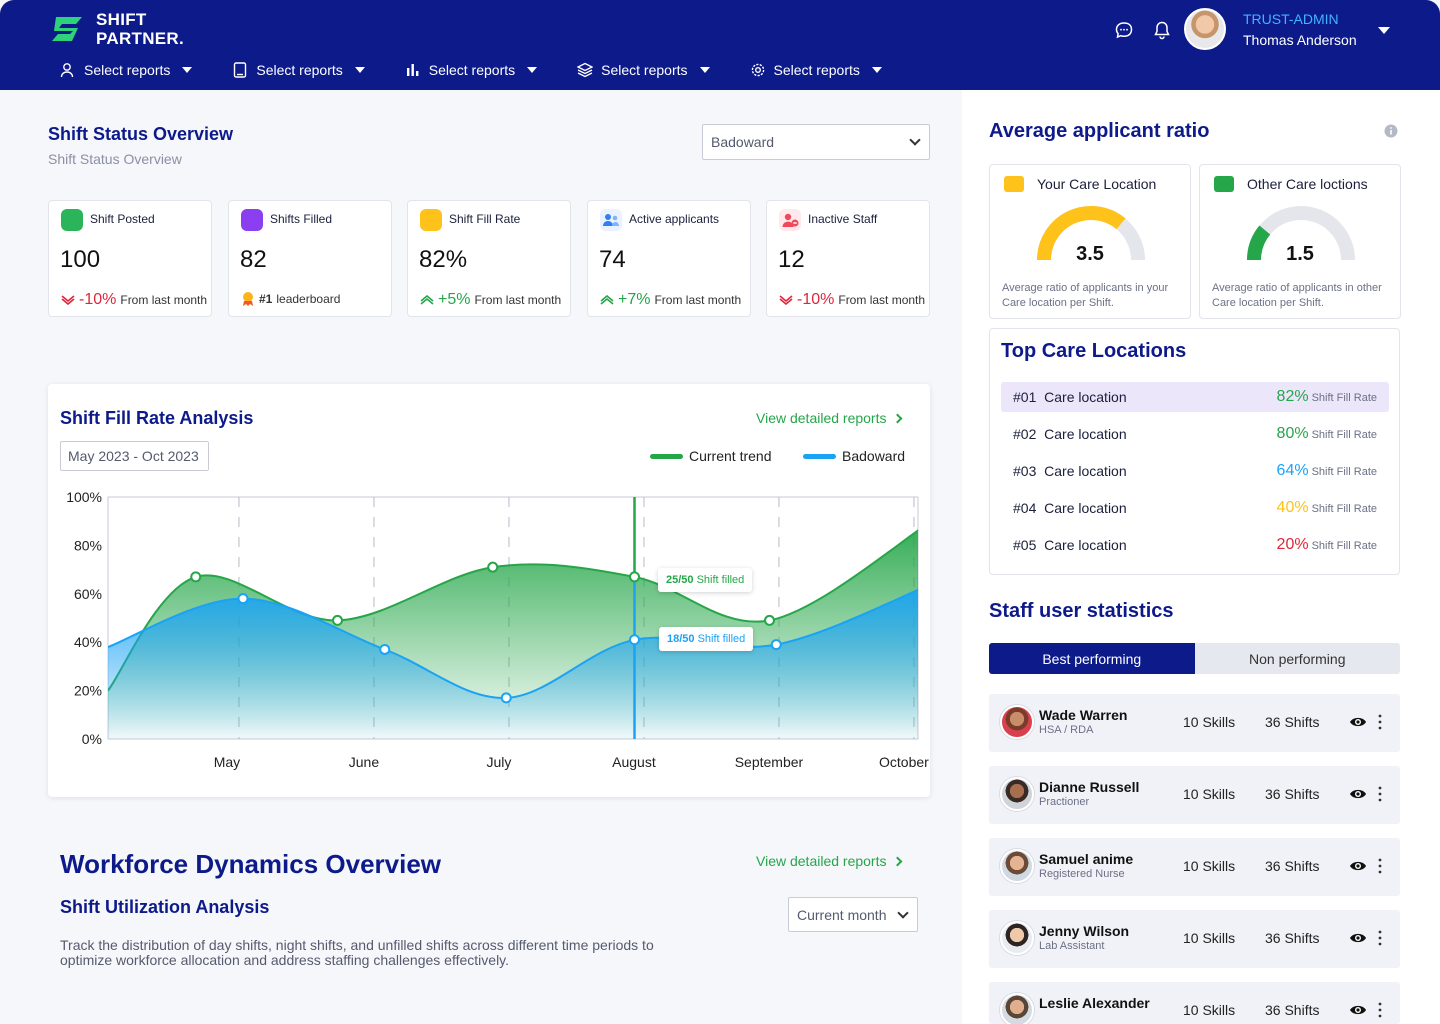  What do you see at coordinates (1124, 30) in the screenshot?
I see `chat-icon` at bounding box center [1124, 30].